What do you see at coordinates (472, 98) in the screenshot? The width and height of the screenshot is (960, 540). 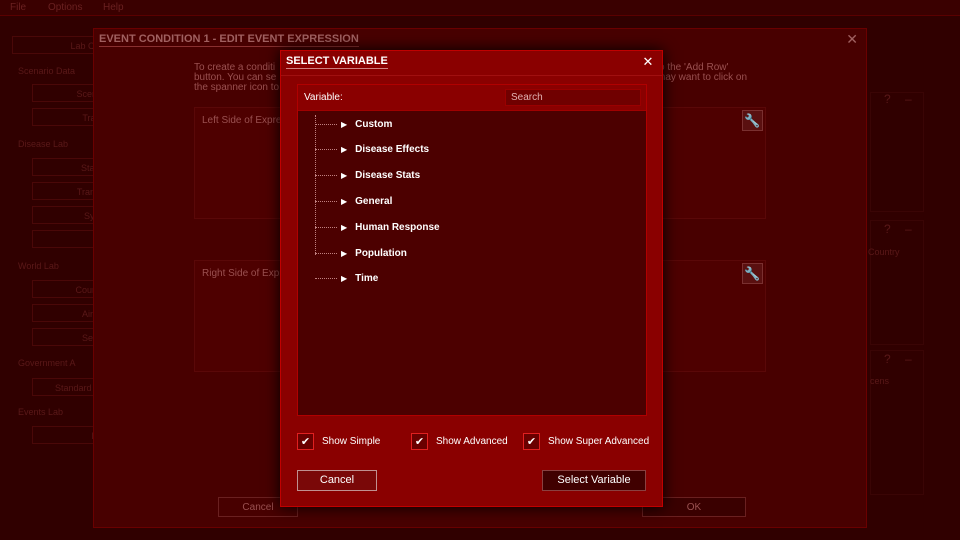 I see `tree-header: Variable:` at bounding box center [472, 98].